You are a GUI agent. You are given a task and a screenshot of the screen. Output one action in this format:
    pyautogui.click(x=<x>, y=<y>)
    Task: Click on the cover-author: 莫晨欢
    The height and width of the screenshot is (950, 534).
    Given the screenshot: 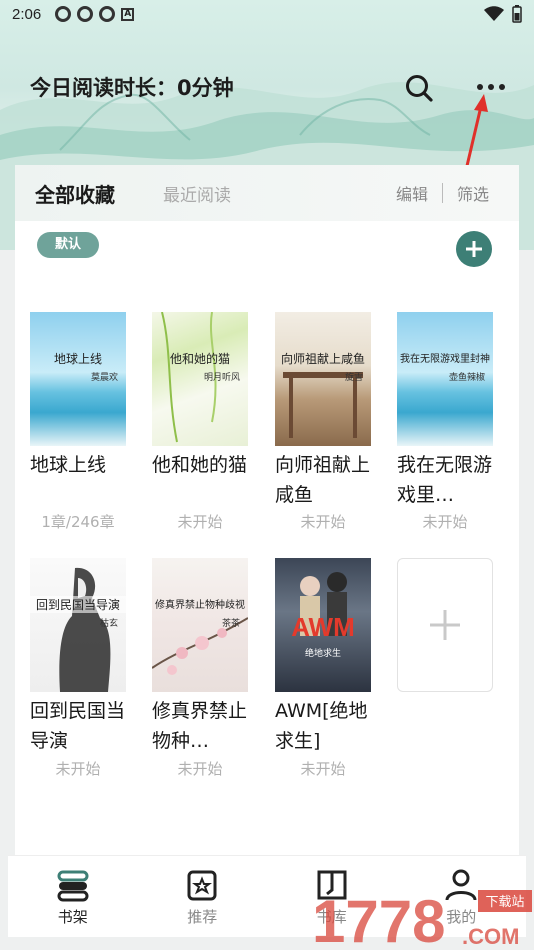 What is the action you would take?
    pyautogui.click(x=104, y=378)
    